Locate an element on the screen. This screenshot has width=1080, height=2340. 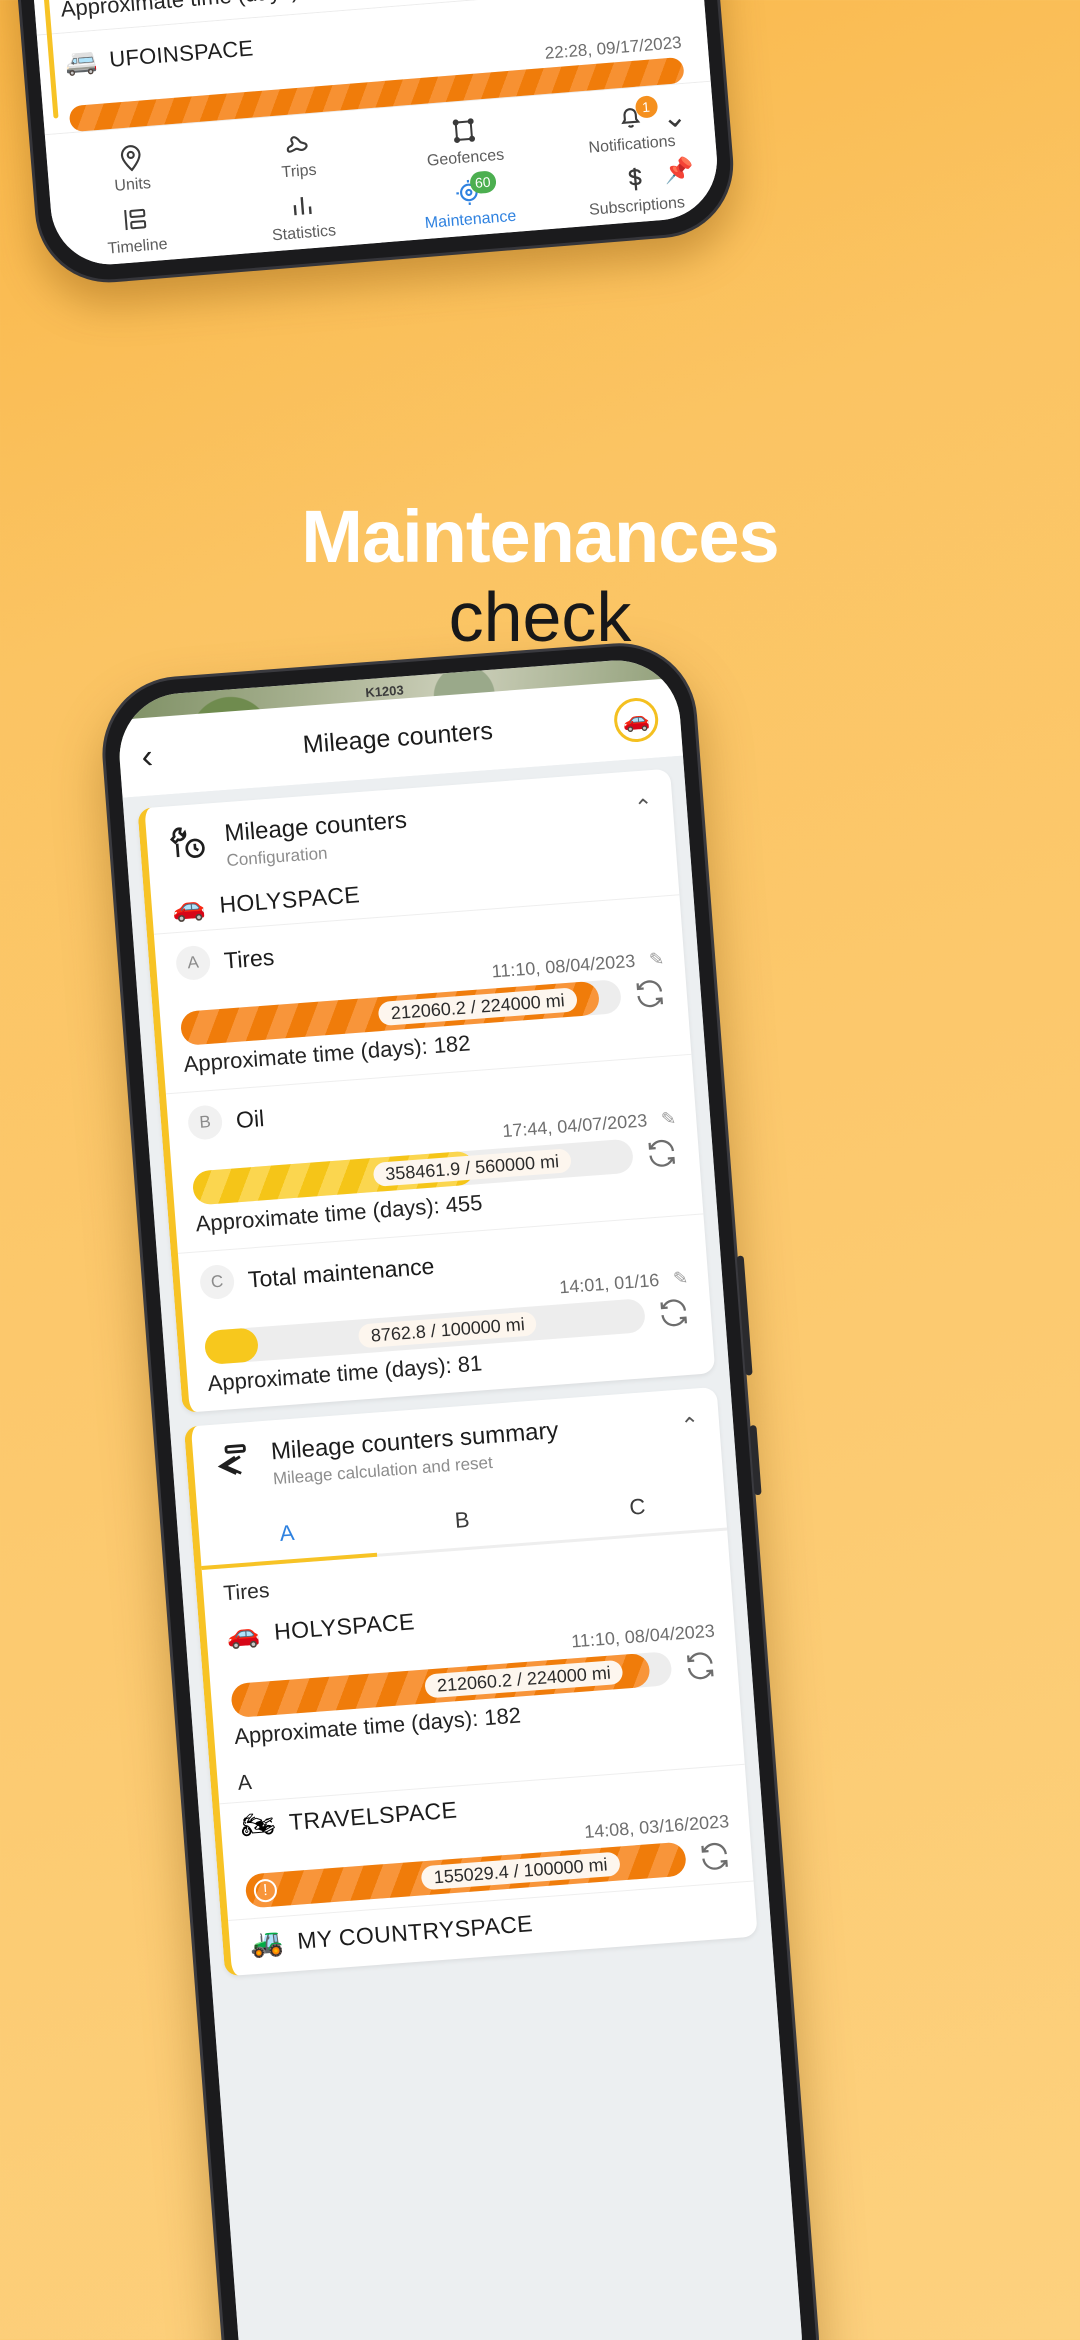
back-button: ‹ is located at coordinates (161, 756).